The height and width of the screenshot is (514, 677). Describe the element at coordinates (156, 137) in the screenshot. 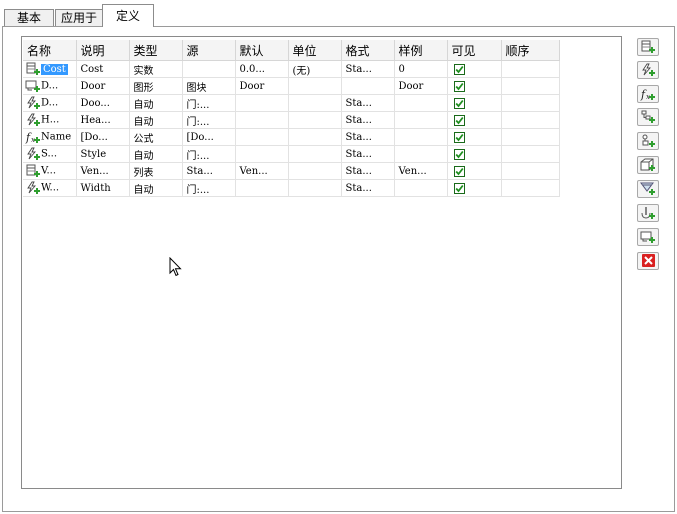

I see `cell-type: 公式` at that location.